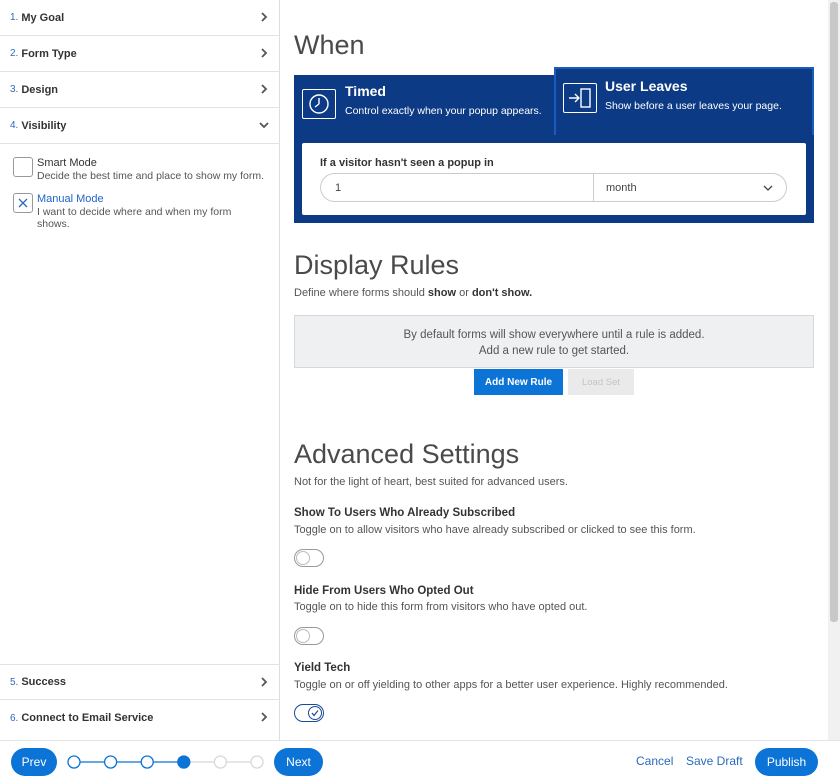 This screenshot has height=783, width=840. Describe the element at coordinates (14, 125) in the screenshot. I see `step-number: 4.` at that location.